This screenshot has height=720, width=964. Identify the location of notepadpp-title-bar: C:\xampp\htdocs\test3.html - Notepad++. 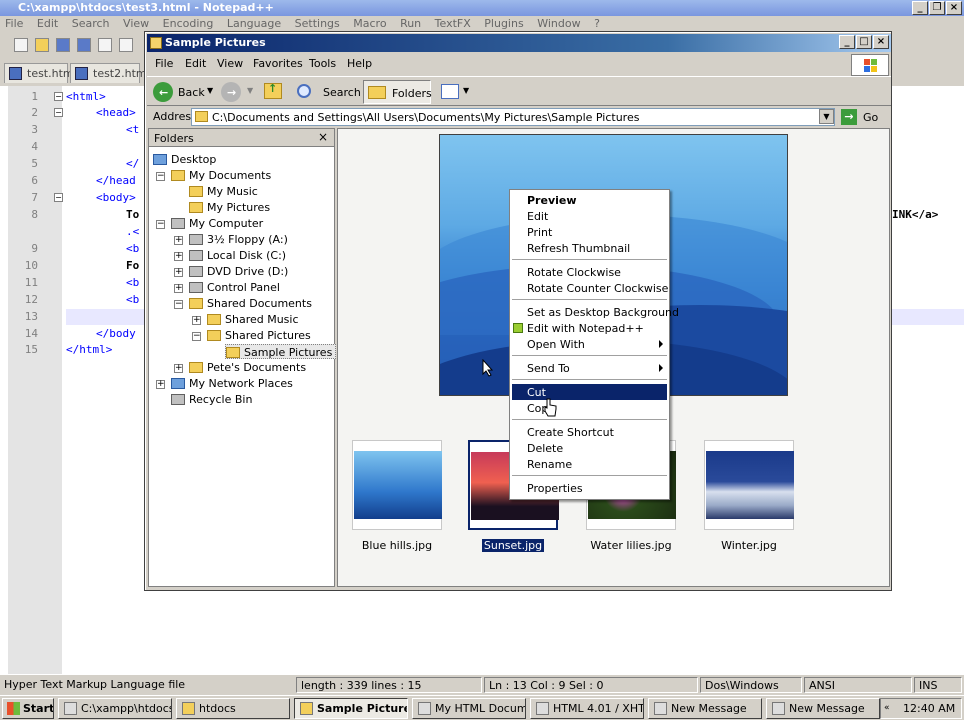
(482, 8).